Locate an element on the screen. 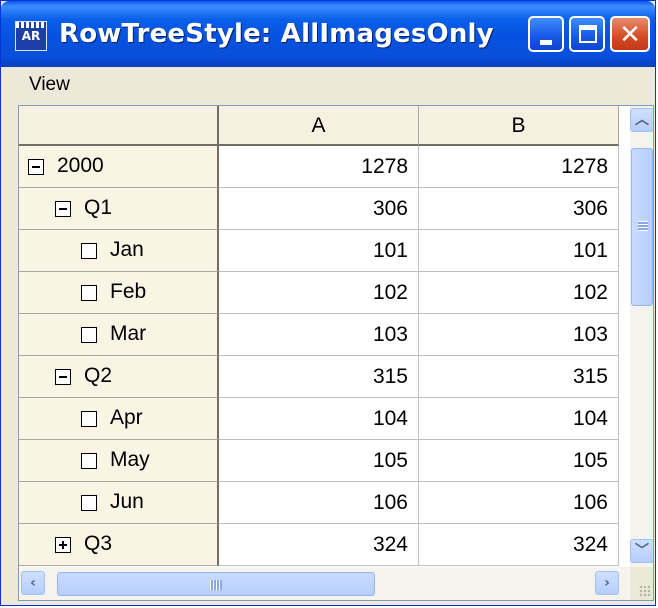 The image size is (658, 608). chevron-left-icon: ‹ is located at coordinates (33, 583).